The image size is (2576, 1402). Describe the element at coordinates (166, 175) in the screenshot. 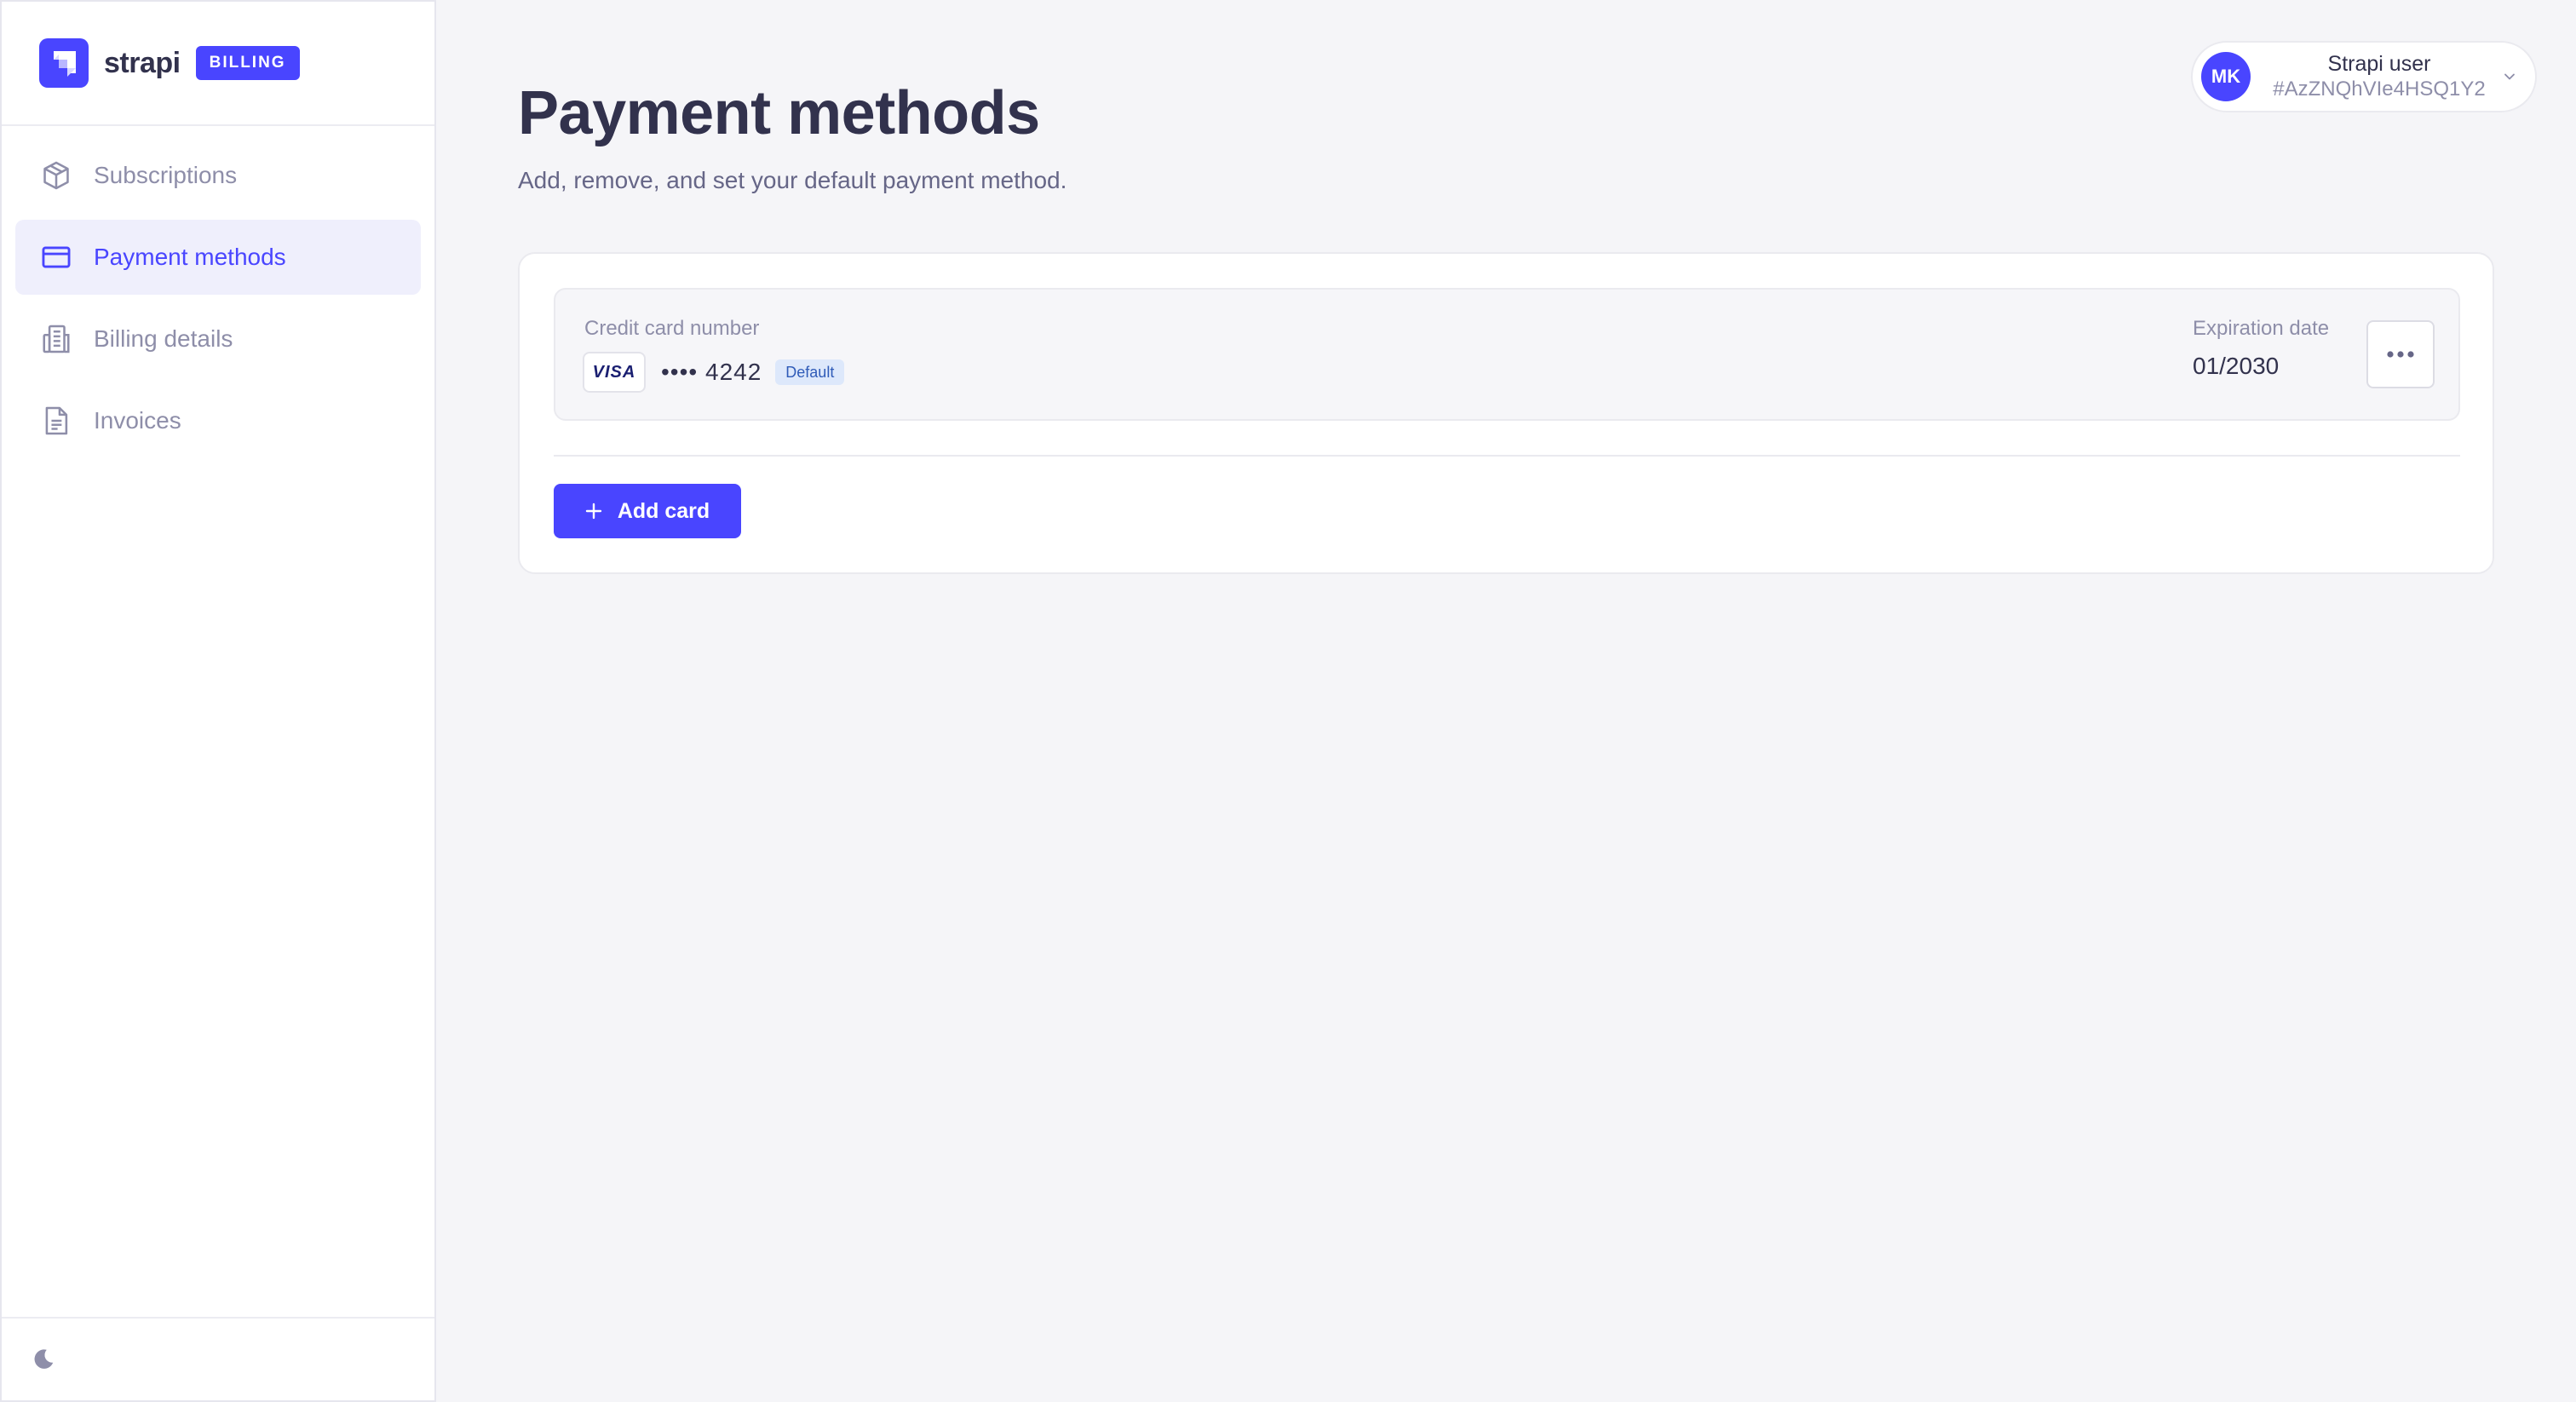

I see `sidebar-item-label: Subscriptions` at that location.